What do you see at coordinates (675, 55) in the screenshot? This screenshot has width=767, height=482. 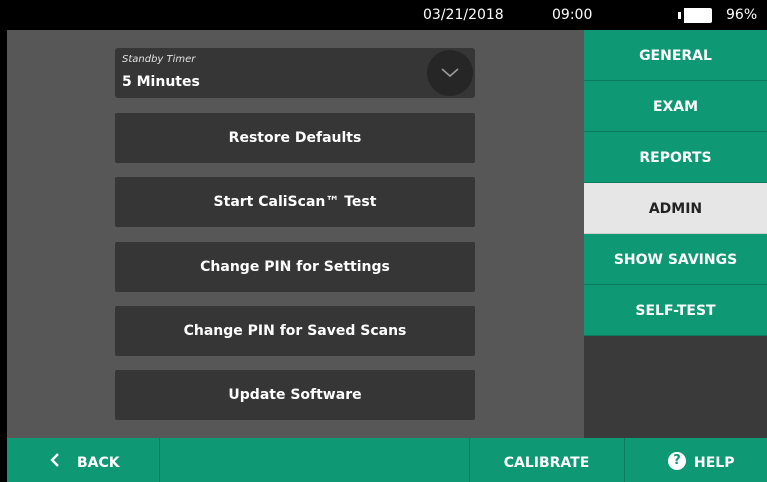 I see `tab-general: GENERAL` at bounding box center [675, 55].